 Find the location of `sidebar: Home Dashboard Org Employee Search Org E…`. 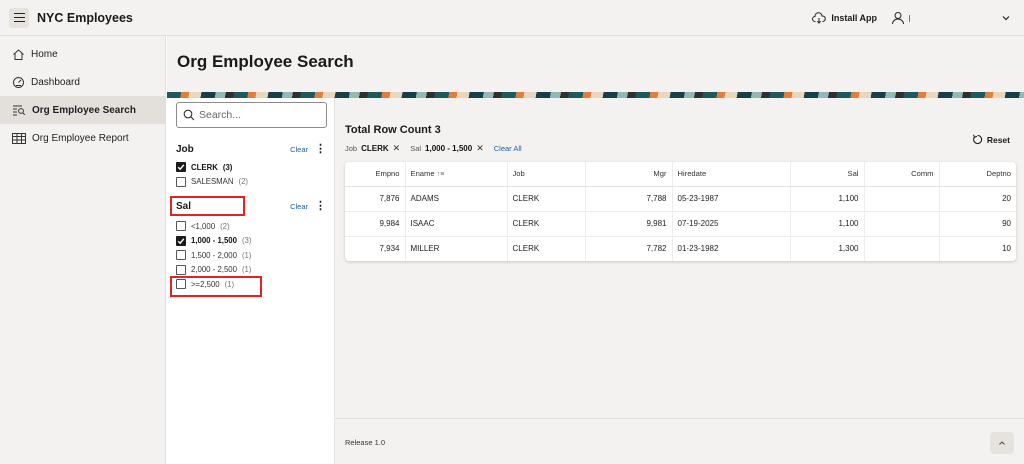

sidebar: Home Dashboard Org Employee Search Org E… is located at coordinates (83, 250).